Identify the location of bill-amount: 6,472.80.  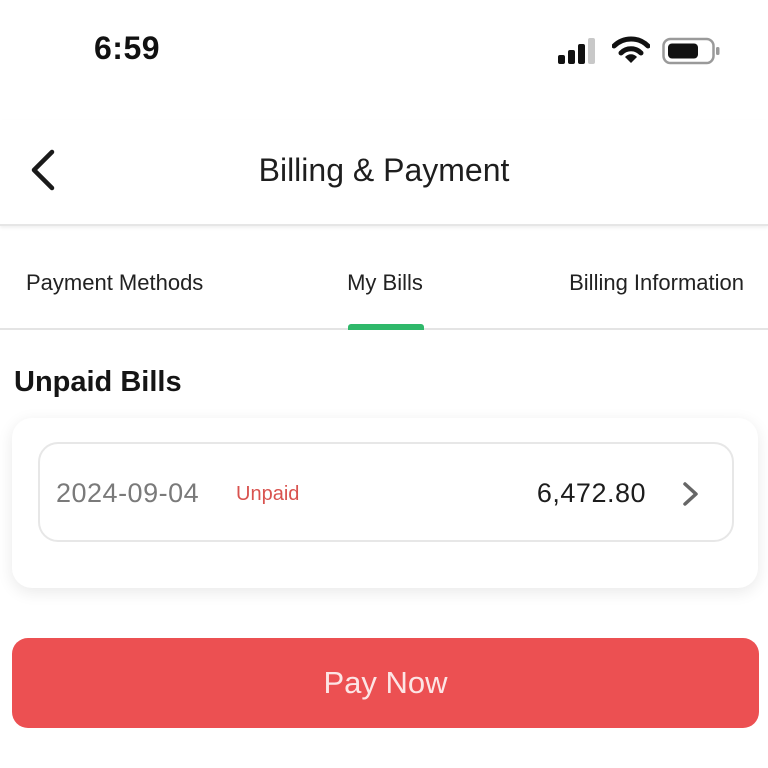
(591, 493).